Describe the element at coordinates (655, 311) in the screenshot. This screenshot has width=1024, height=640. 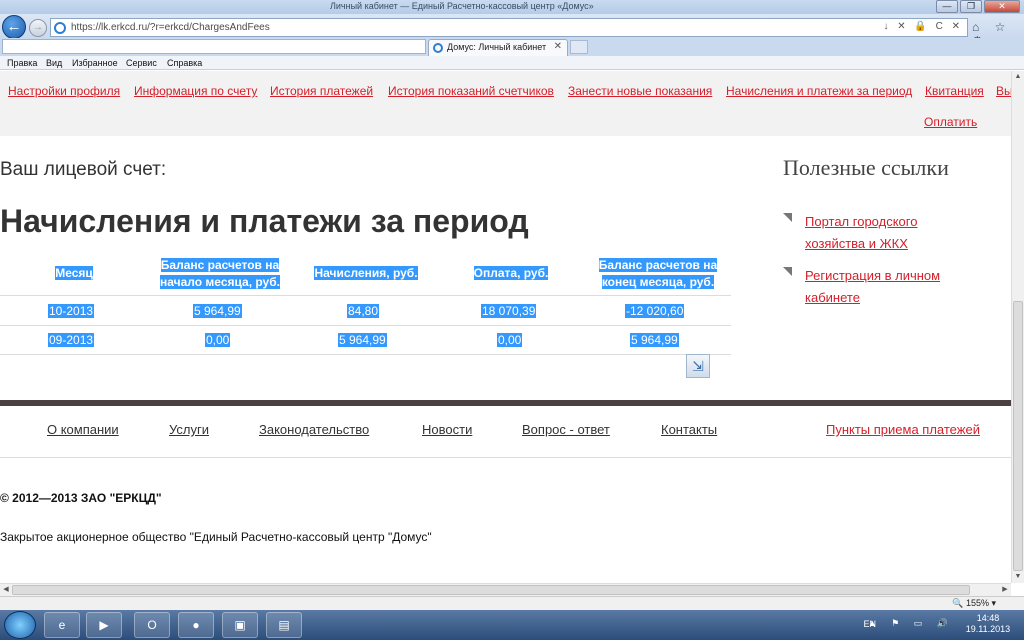
I see `cell-end-balance: -12 020,60` at that location.